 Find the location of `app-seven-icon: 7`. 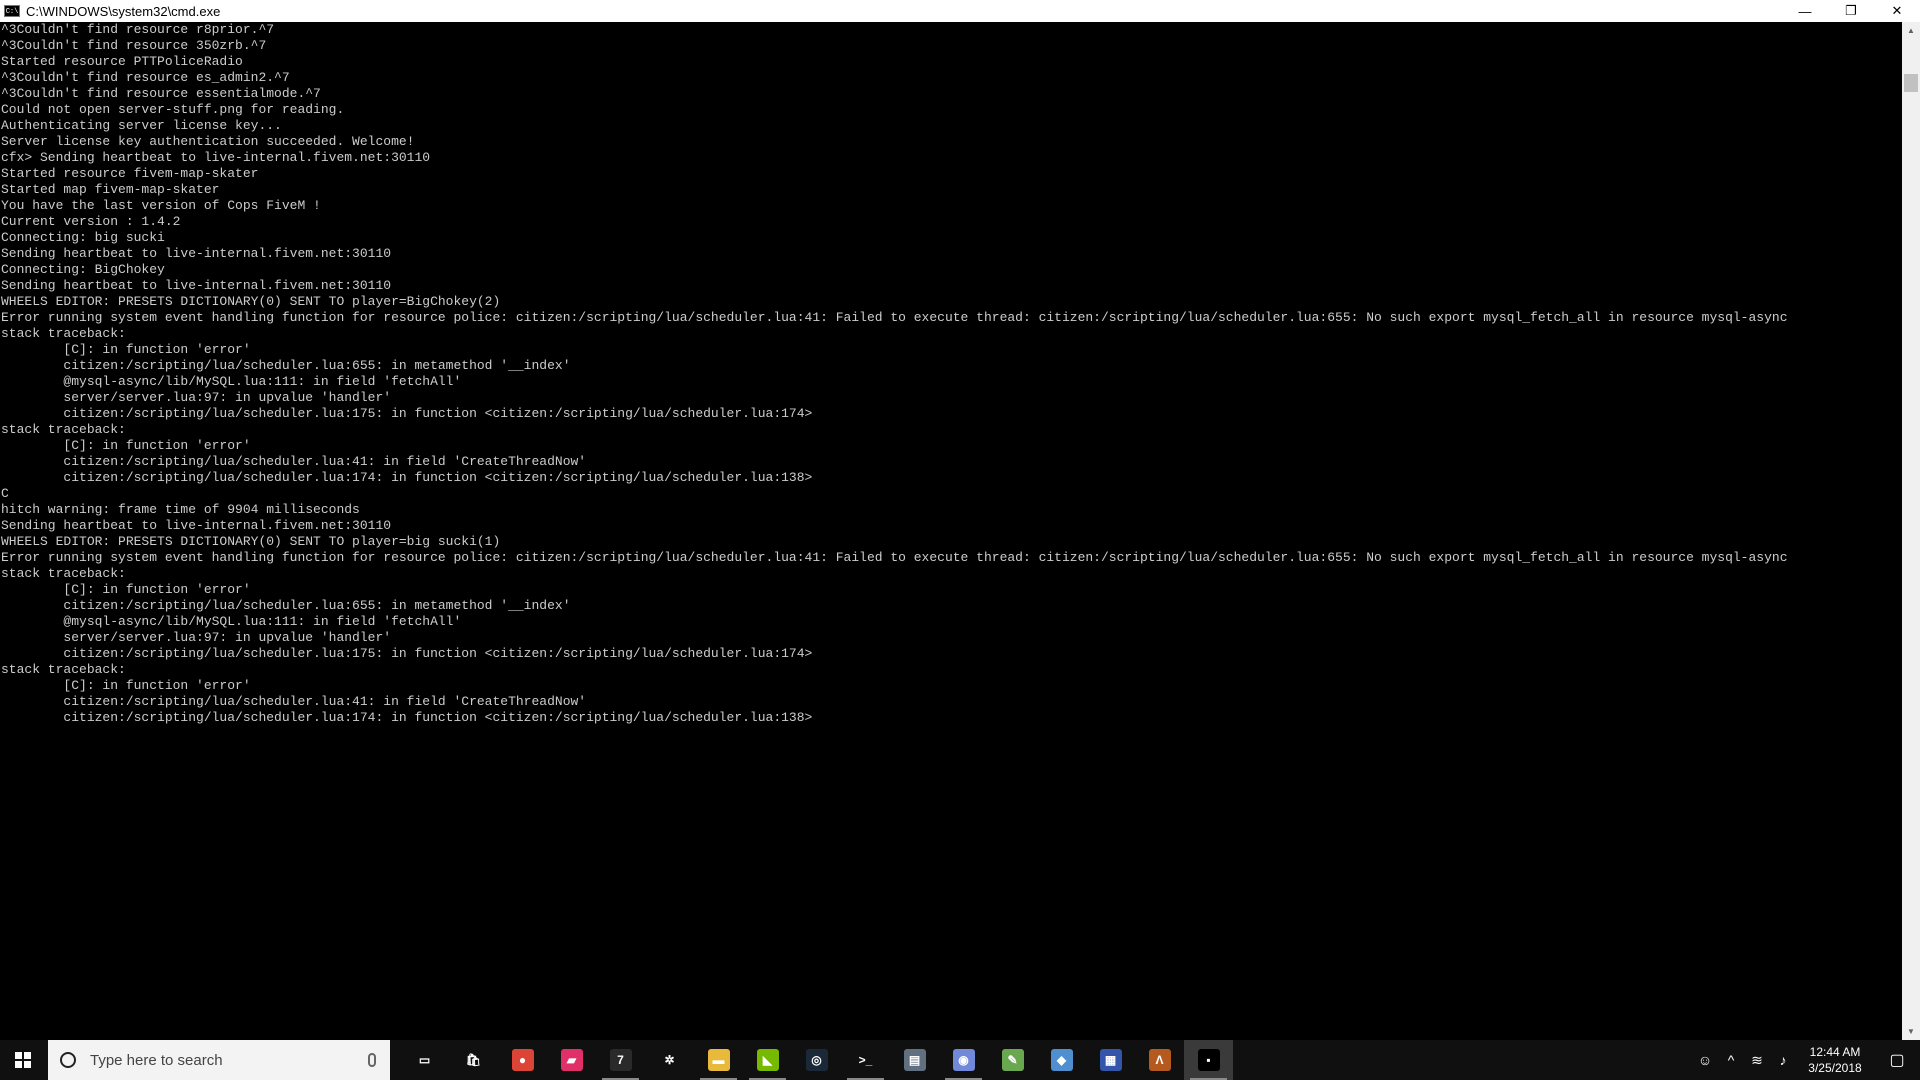

app-seven-icon: 7 is located at coordinates (620, 1060).